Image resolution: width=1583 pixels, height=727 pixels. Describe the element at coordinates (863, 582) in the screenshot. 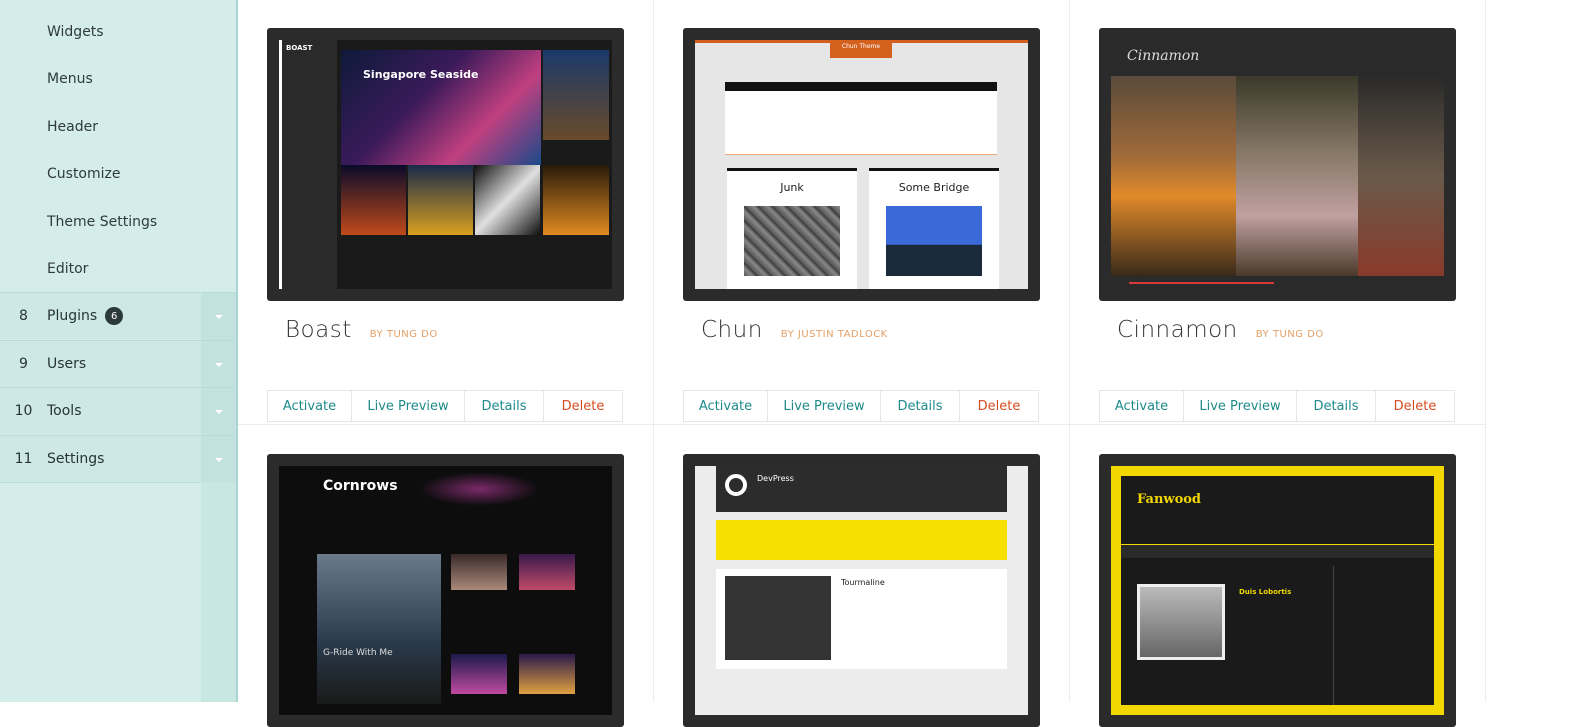

I see `preview-item-title: Tourmaline` at that location.